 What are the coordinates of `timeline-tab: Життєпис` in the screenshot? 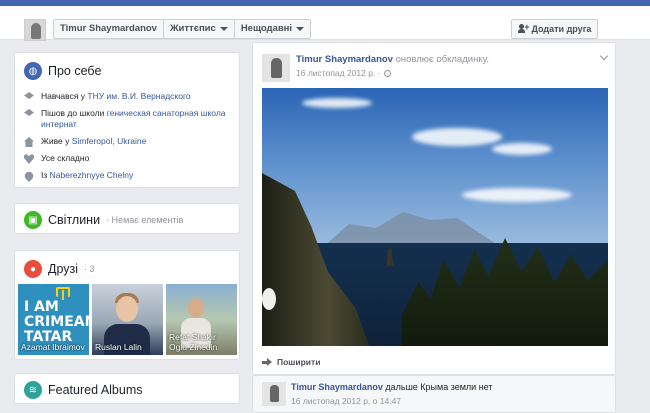 It's located at (199, 29).